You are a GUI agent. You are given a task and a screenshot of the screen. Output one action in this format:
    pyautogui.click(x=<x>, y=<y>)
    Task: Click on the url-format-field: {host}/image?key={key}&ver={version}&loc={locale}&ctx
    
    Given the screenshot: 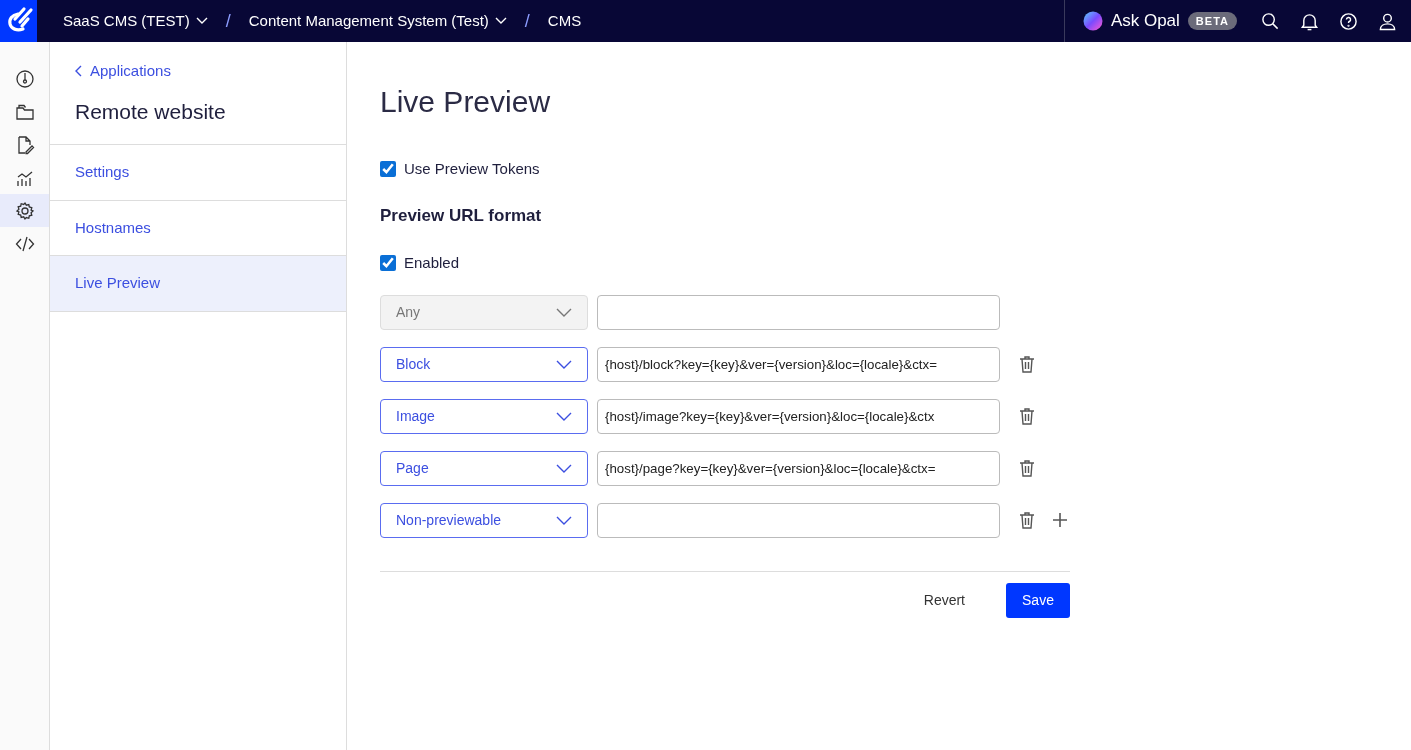 What is the action you would take?
    pyautogui.click(x=798, y=416)
    